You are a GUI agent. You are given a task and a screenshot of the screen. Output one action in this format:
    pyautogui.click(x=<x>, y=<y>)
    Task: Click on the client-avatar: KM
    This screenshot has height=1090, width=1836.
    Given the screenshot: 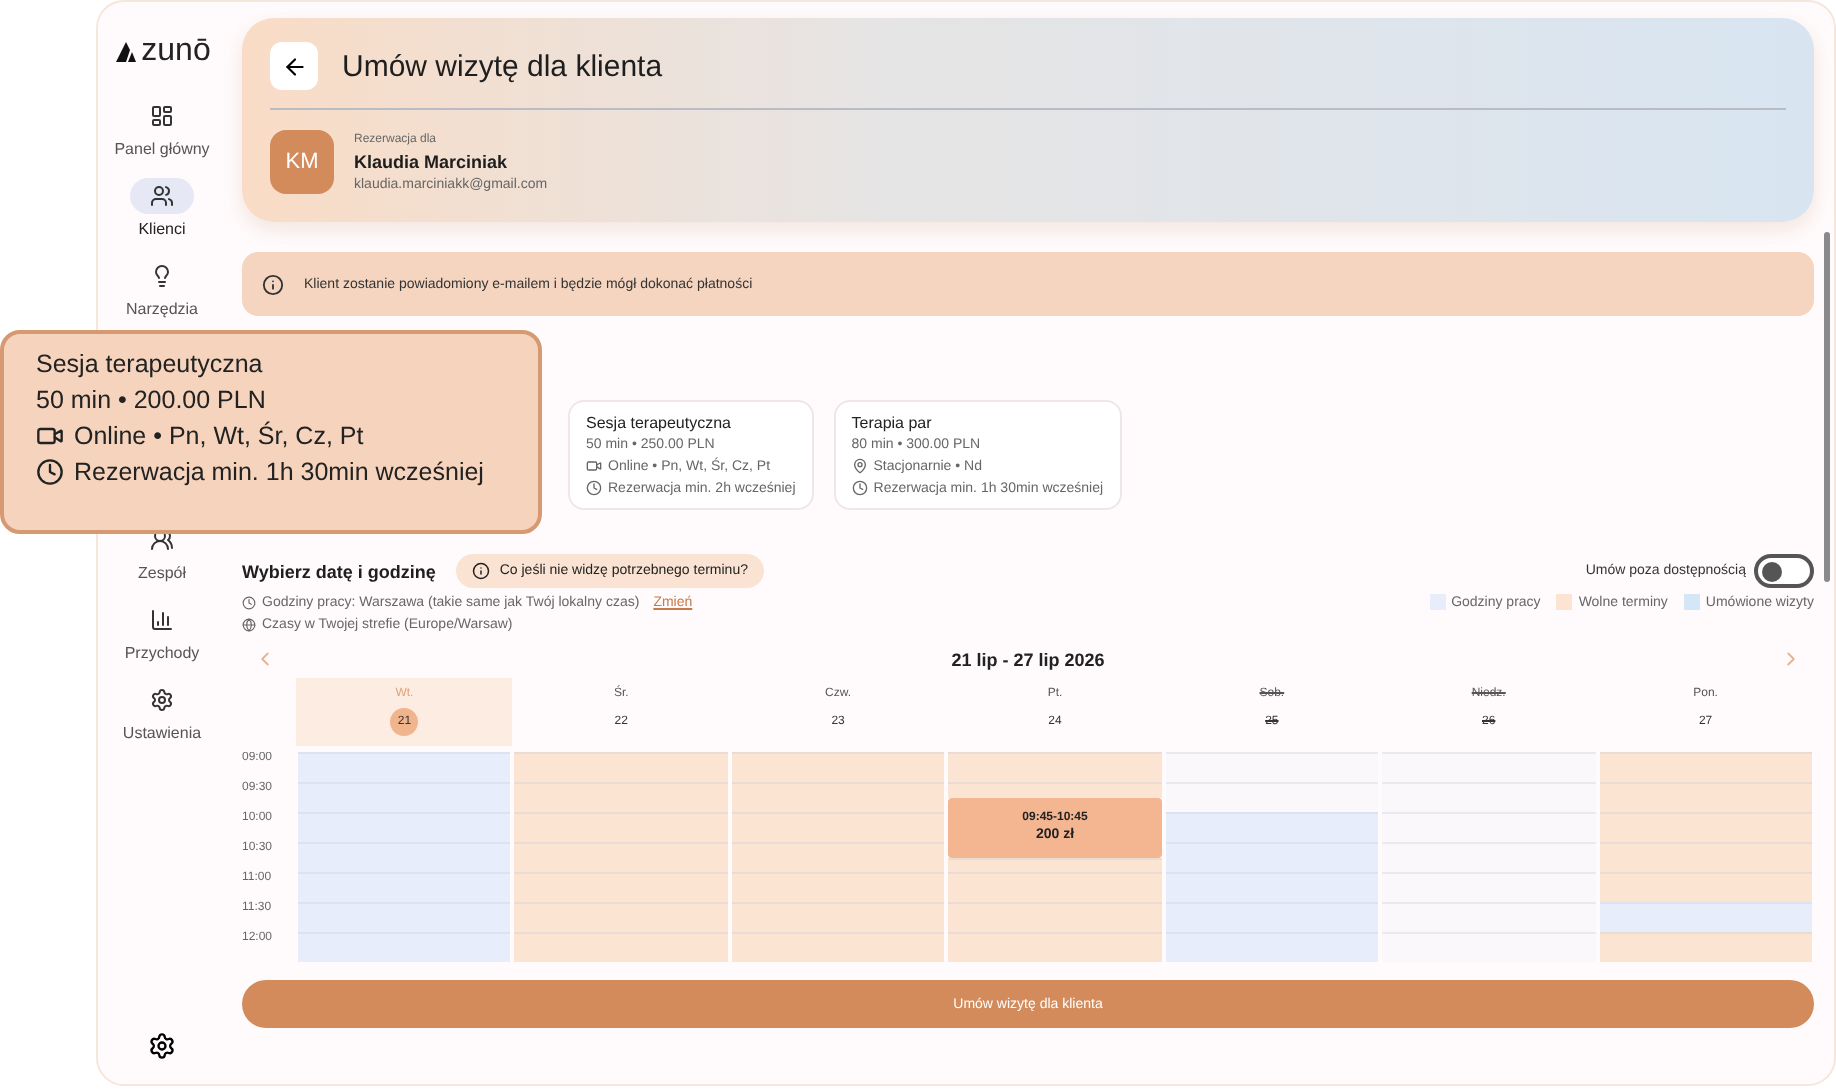 What is the action you would take?
    pyautogui.click(x=302, y=162)
    